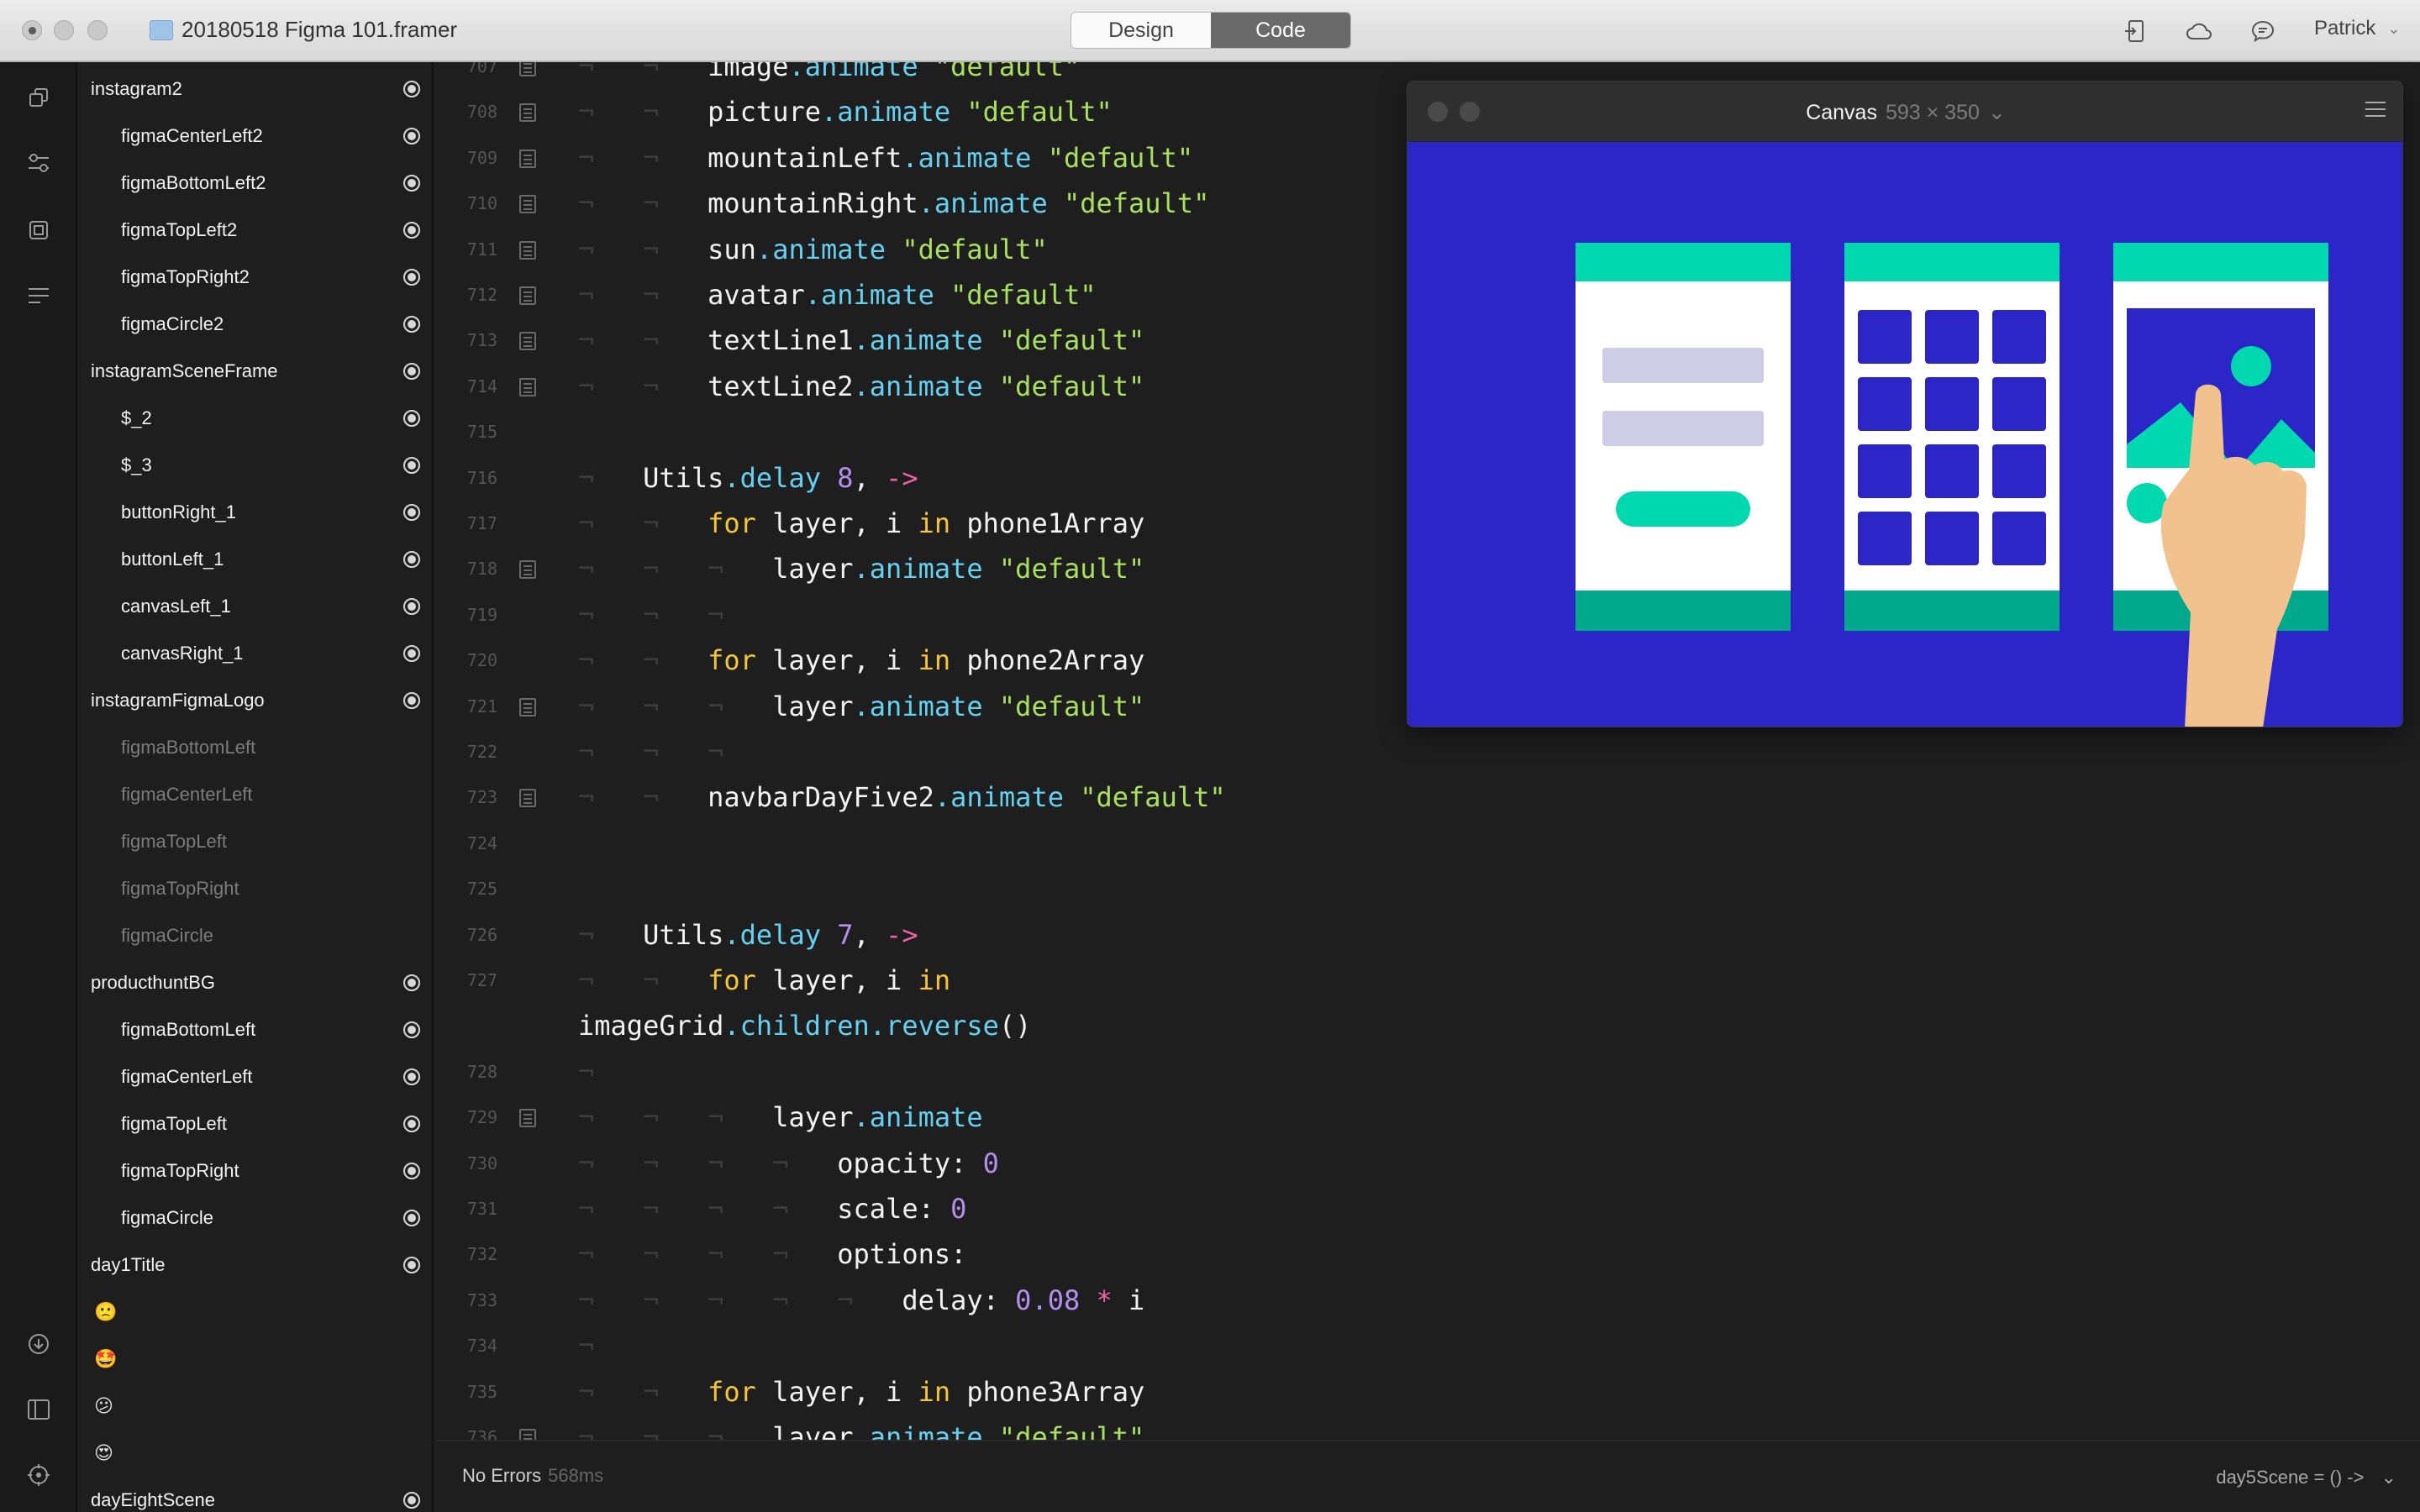 The width and height of the screenshot is (2420, 1512). What do you see at coordinates (1427, 1392) in the screenshot?
I see `code-line: 735 ¬ ¬ for layer, i in phone3Array` at bounding box center [1427, 1392].